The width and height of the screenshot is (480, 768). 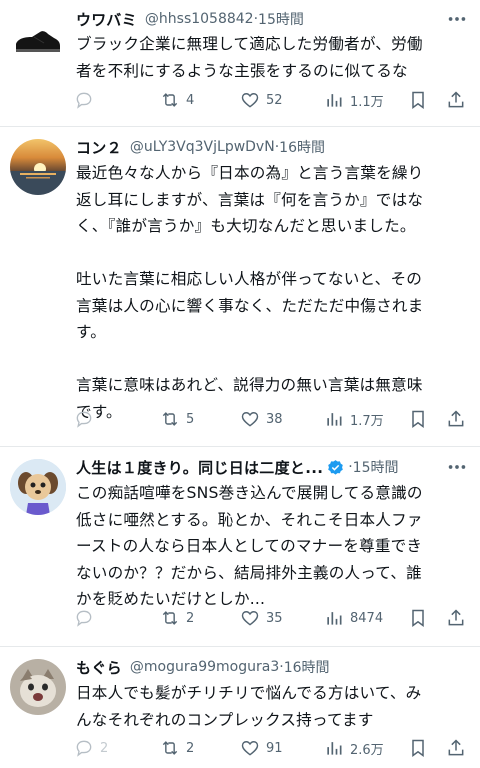 I want to click on dog-cartoon-icon, so click(x=38, y=487).